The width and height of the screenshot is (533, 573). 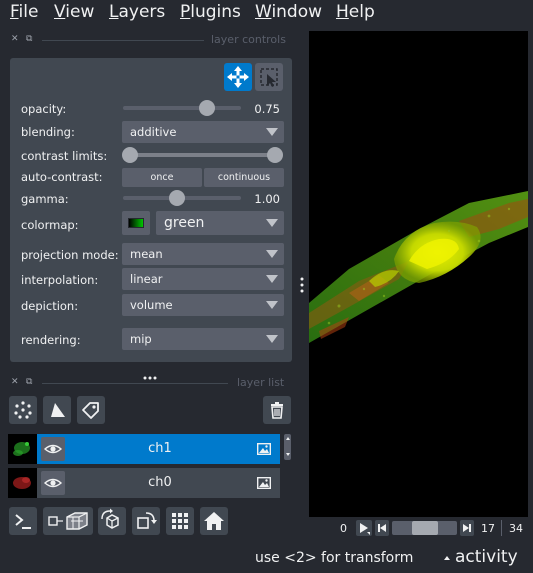 I want to click on colormap-label: colormap:, so click(x=50, y=225).